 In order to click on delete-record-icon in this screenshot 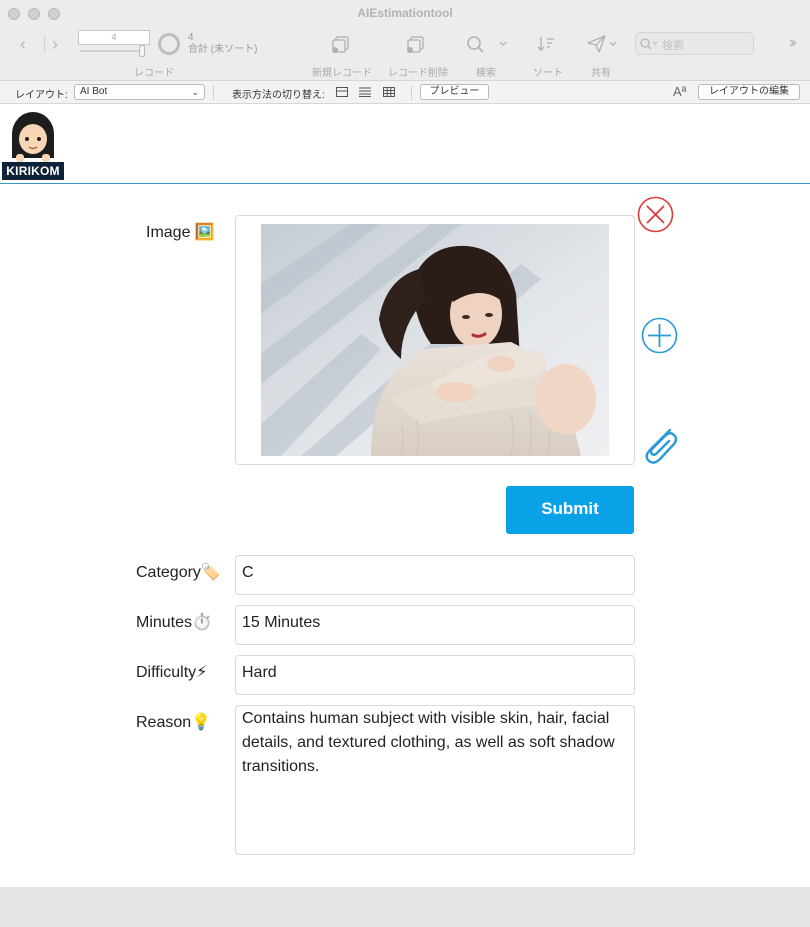, I will do `click(416, 44)`.